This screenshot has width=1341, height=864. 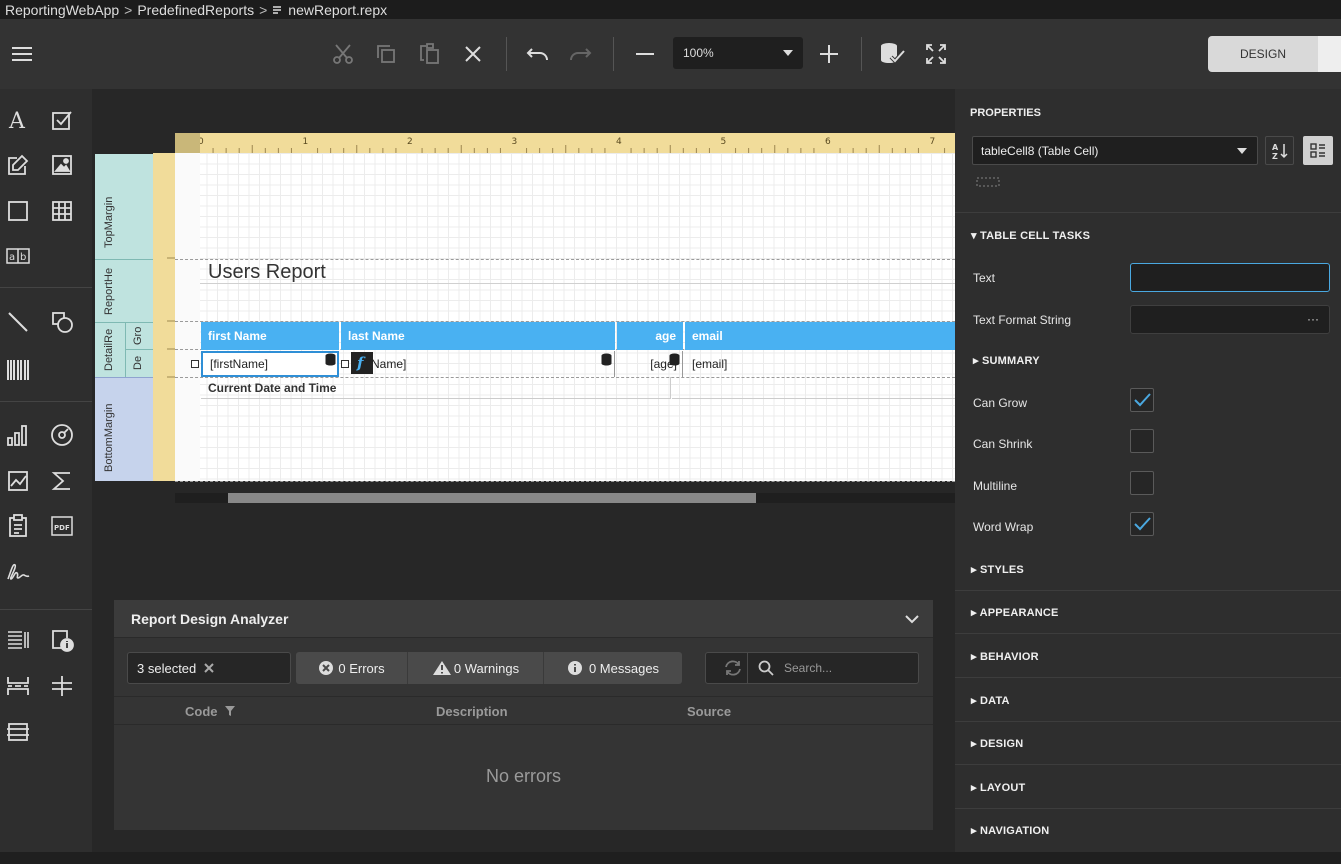 I want to click on vertical-ruler, so click(x=164, y=317).